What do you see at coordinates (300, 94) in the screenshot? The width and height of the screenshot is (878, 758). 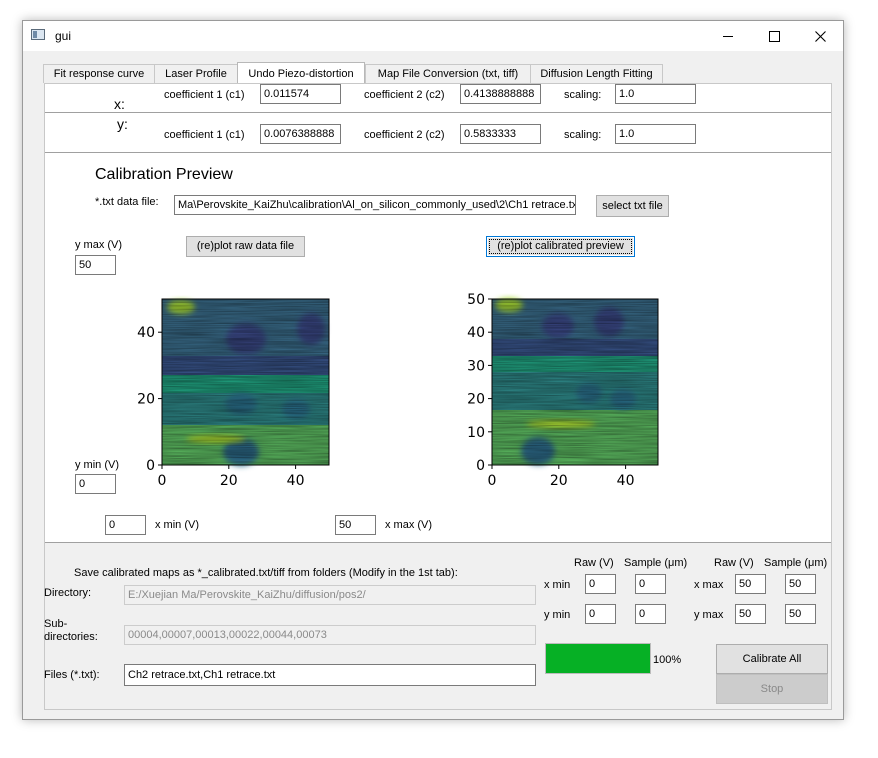 I see `x-c1-input: 0.011574` at bounding box center [300, 94].